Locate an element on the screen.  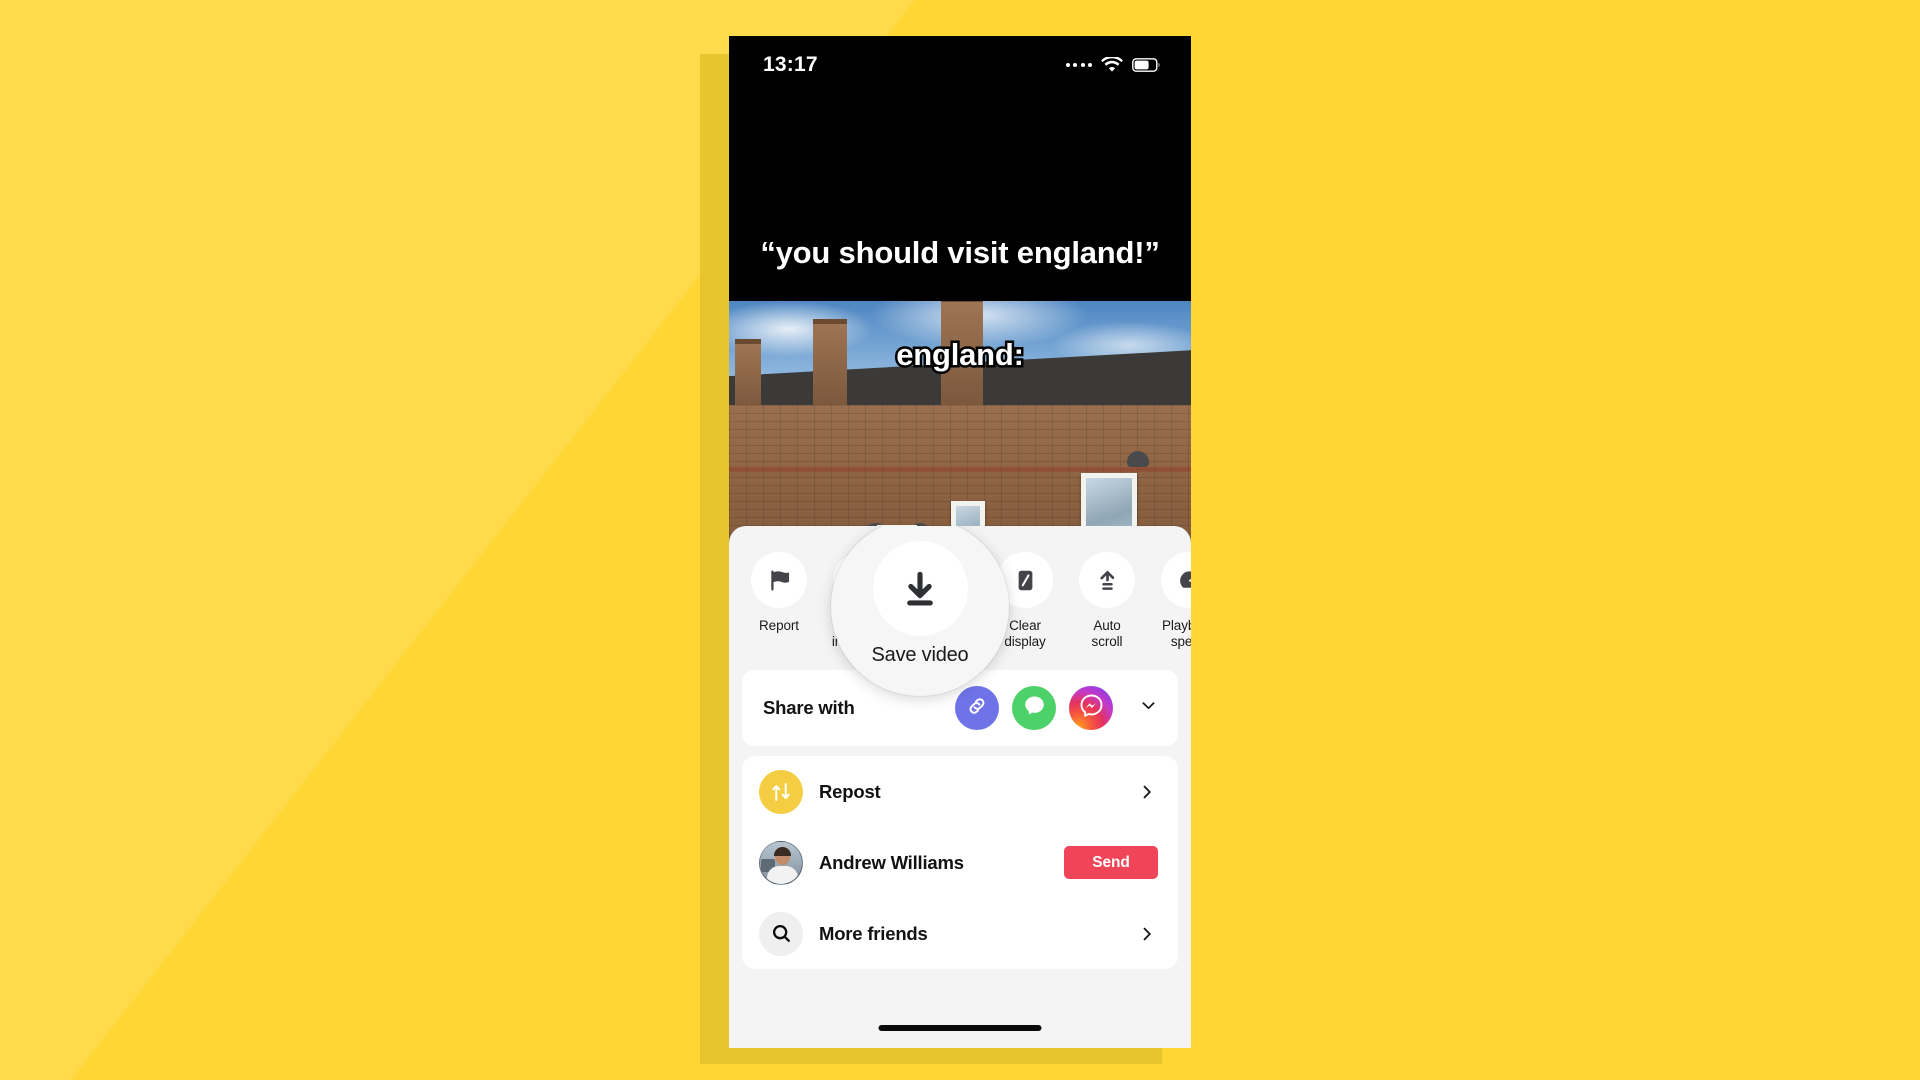
flag-icon is located at coordinates (779, 580).